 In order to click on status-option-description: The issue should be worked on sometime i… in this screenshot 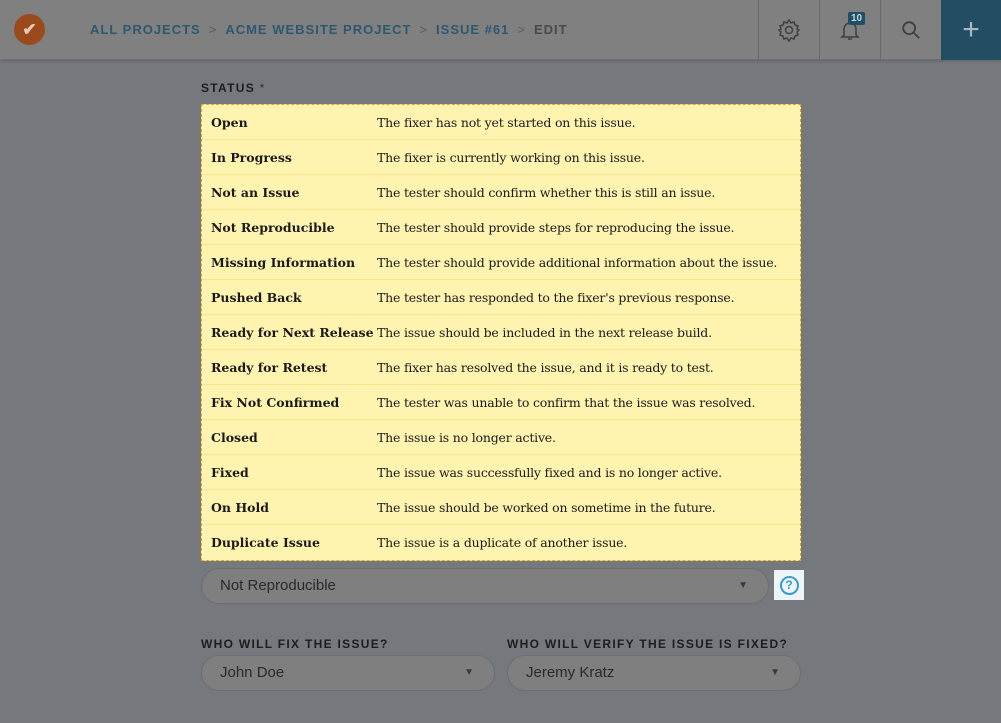, I will do `click(546, 507)`.